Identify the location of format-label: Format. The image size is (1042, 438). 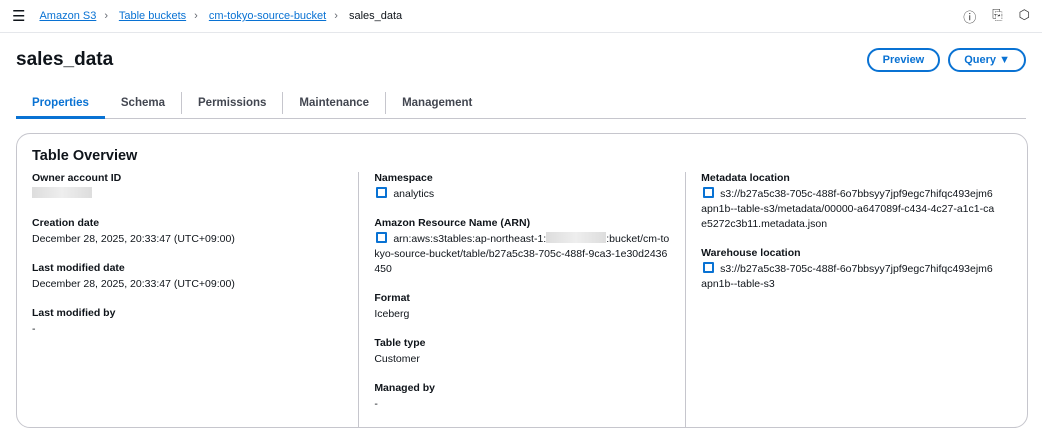
(392, 298).